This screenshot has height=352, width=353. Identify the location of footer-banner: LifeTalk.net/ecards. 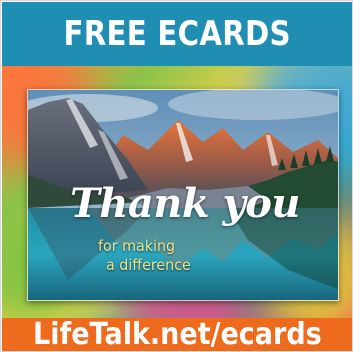
(177, 334).